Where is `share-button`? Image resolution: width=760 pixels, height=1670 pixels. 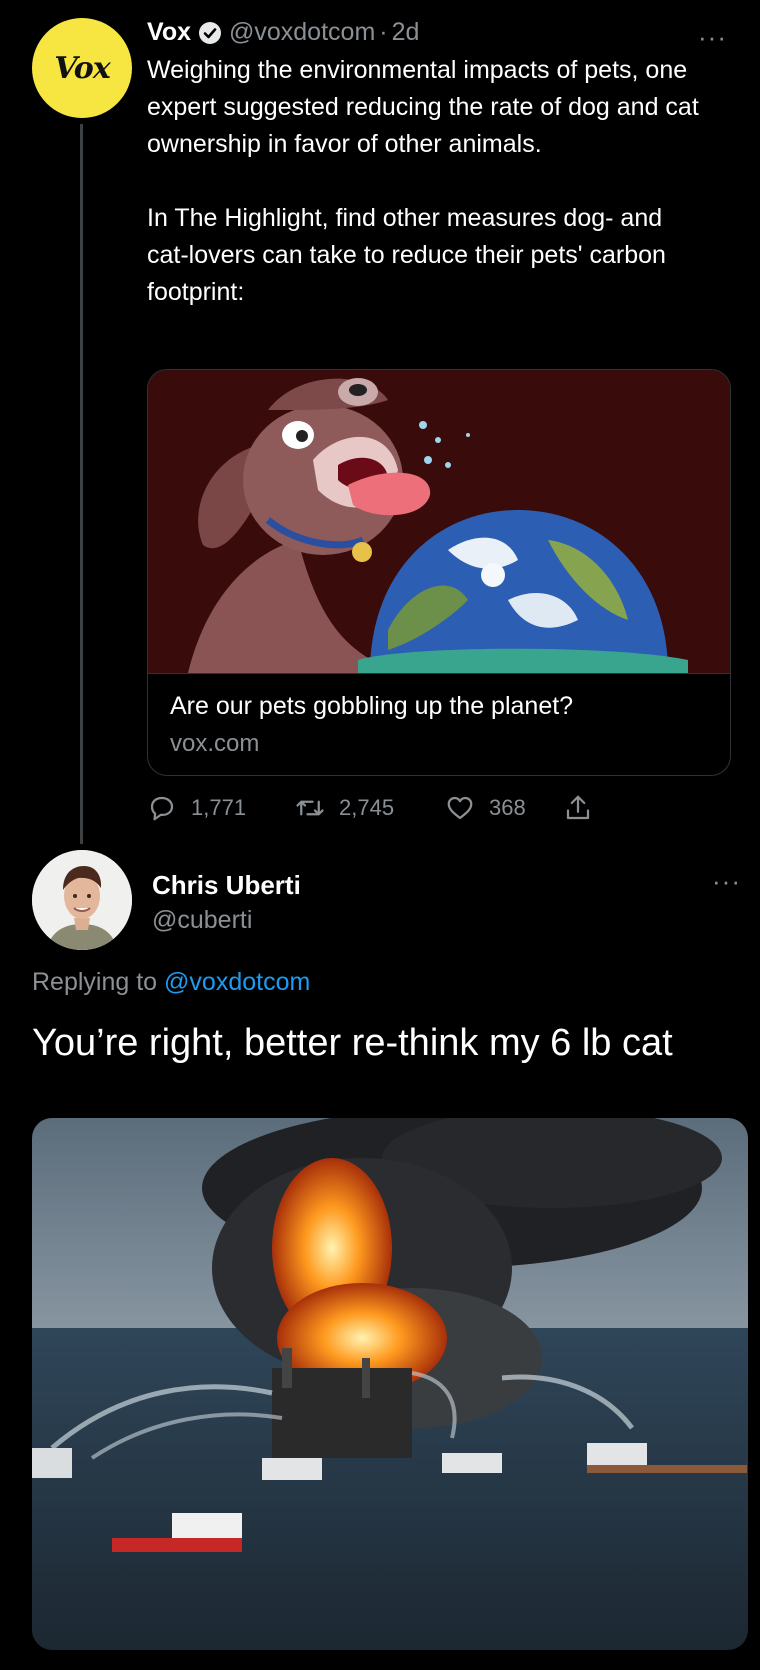
share-button is located at coordinates (585, 808).